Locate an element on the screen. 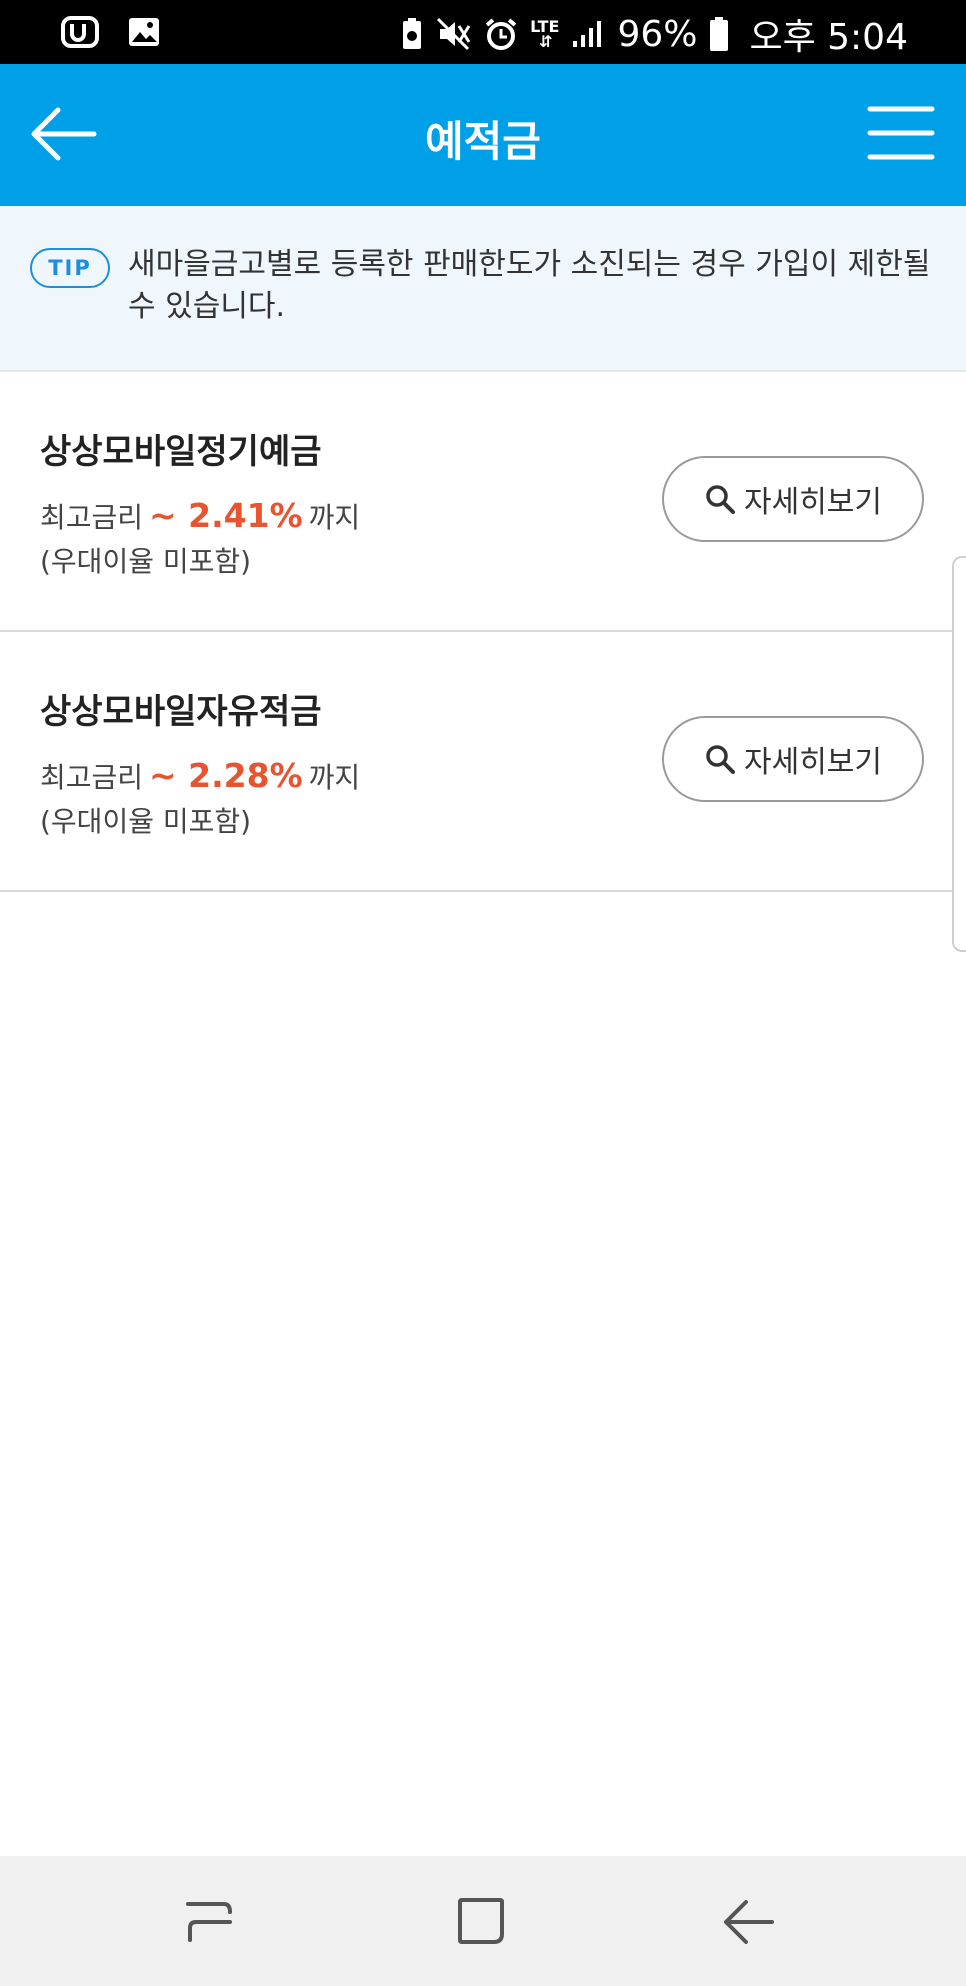 The width and height of the screenshot is (966, 1986). app-bar: 예적금 is located at coordinates (483, 135).